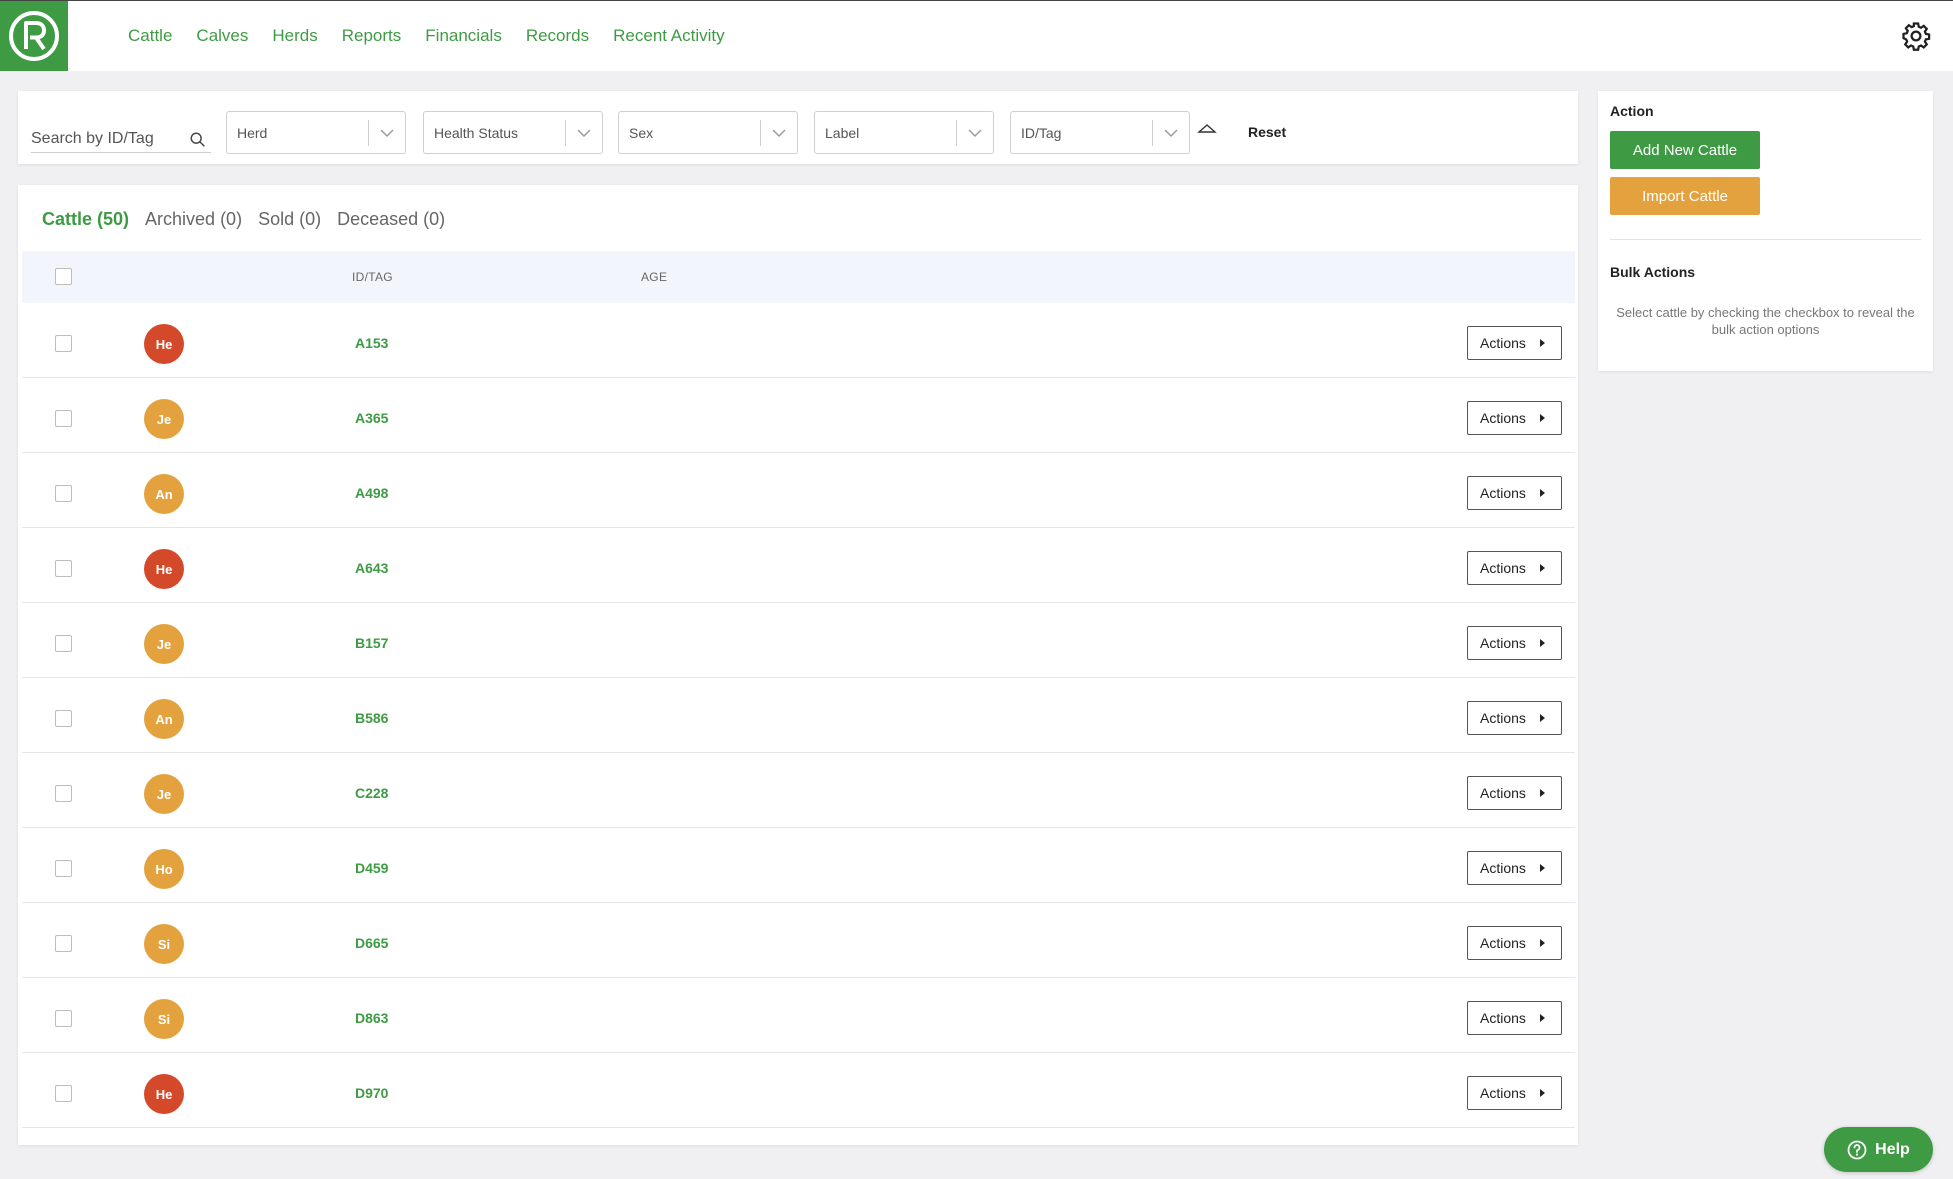 The image size is (1953, 1179). What do you see at coordinates (798, 415) in the screenshot?
I see `table-row: Je A365 Actions` at bounding box center [798, 415].